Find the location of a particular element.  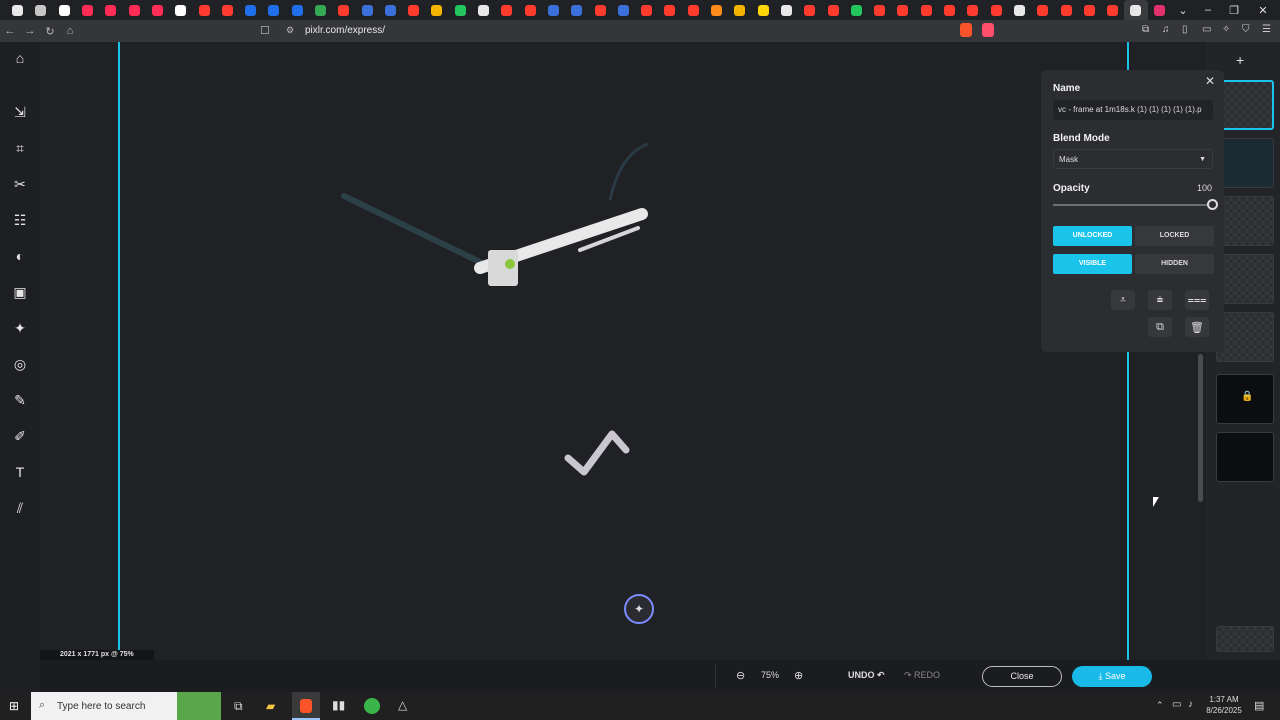

save-button: ⤓ Save is located at coordinates (1112, 676).